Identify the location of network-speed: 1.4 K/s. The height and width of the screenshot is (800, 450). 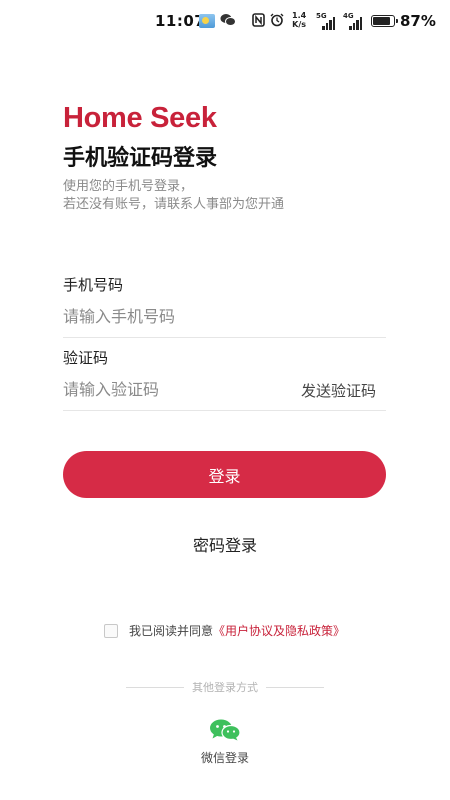
(299, 20).